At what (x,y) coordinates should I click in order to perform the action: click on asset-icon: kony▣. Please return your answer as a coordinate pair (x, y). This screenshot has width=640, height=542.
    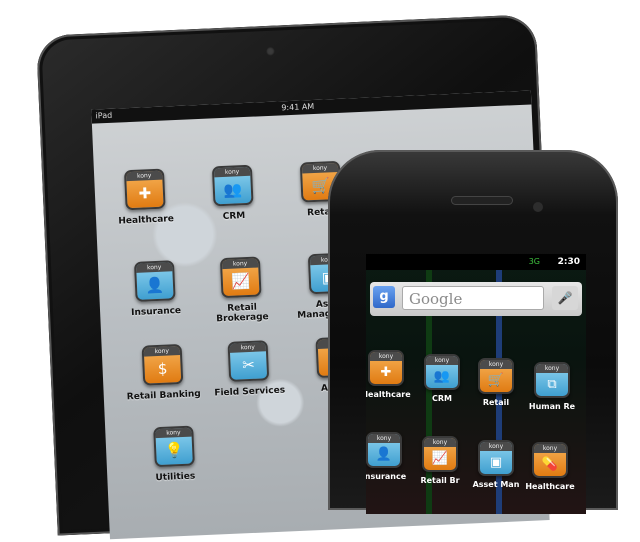
    Looking at the image, I should click on (496, 458).